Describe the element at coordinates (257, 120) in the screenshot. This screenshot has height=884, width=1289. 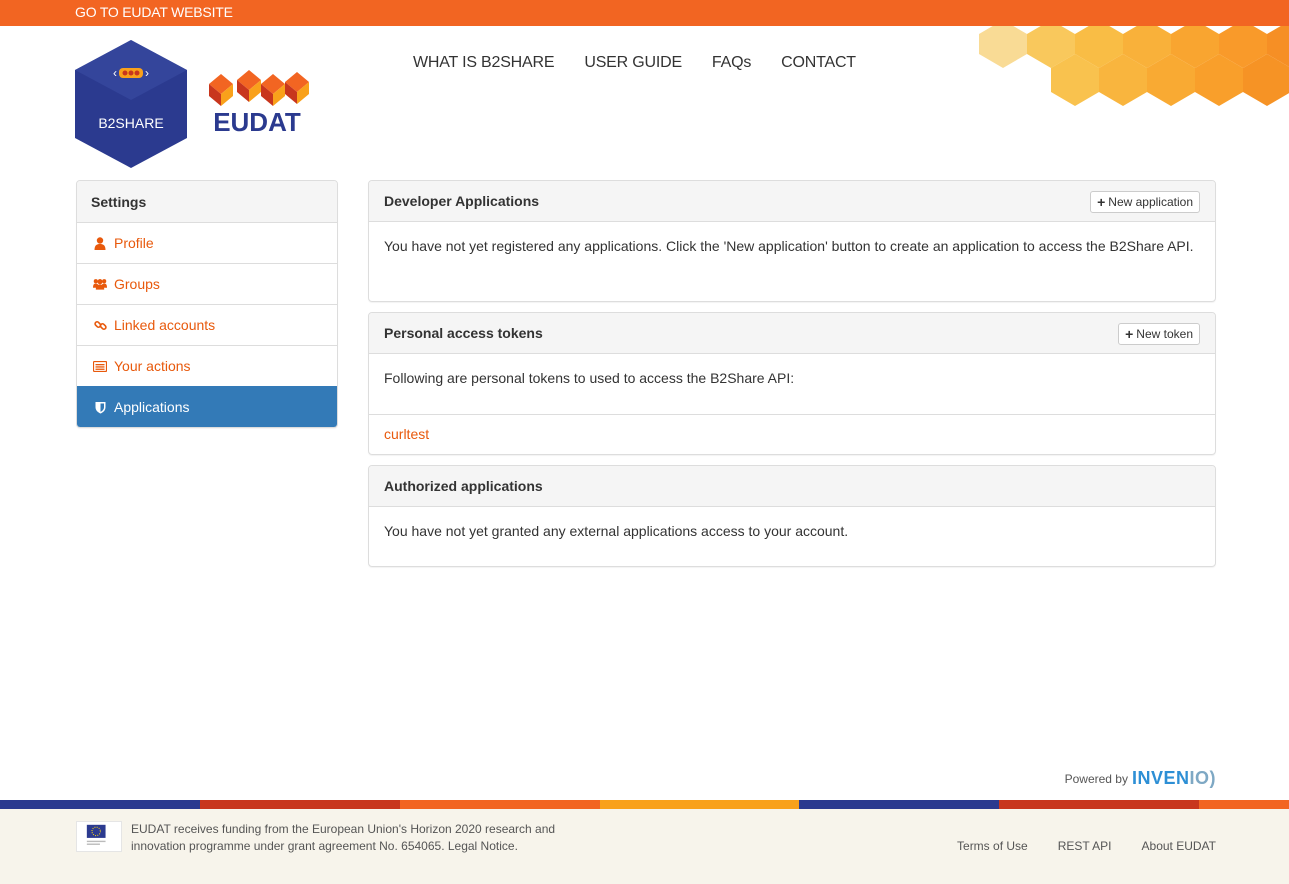
I see `eudat-logo-text: EUDAT` at that location.